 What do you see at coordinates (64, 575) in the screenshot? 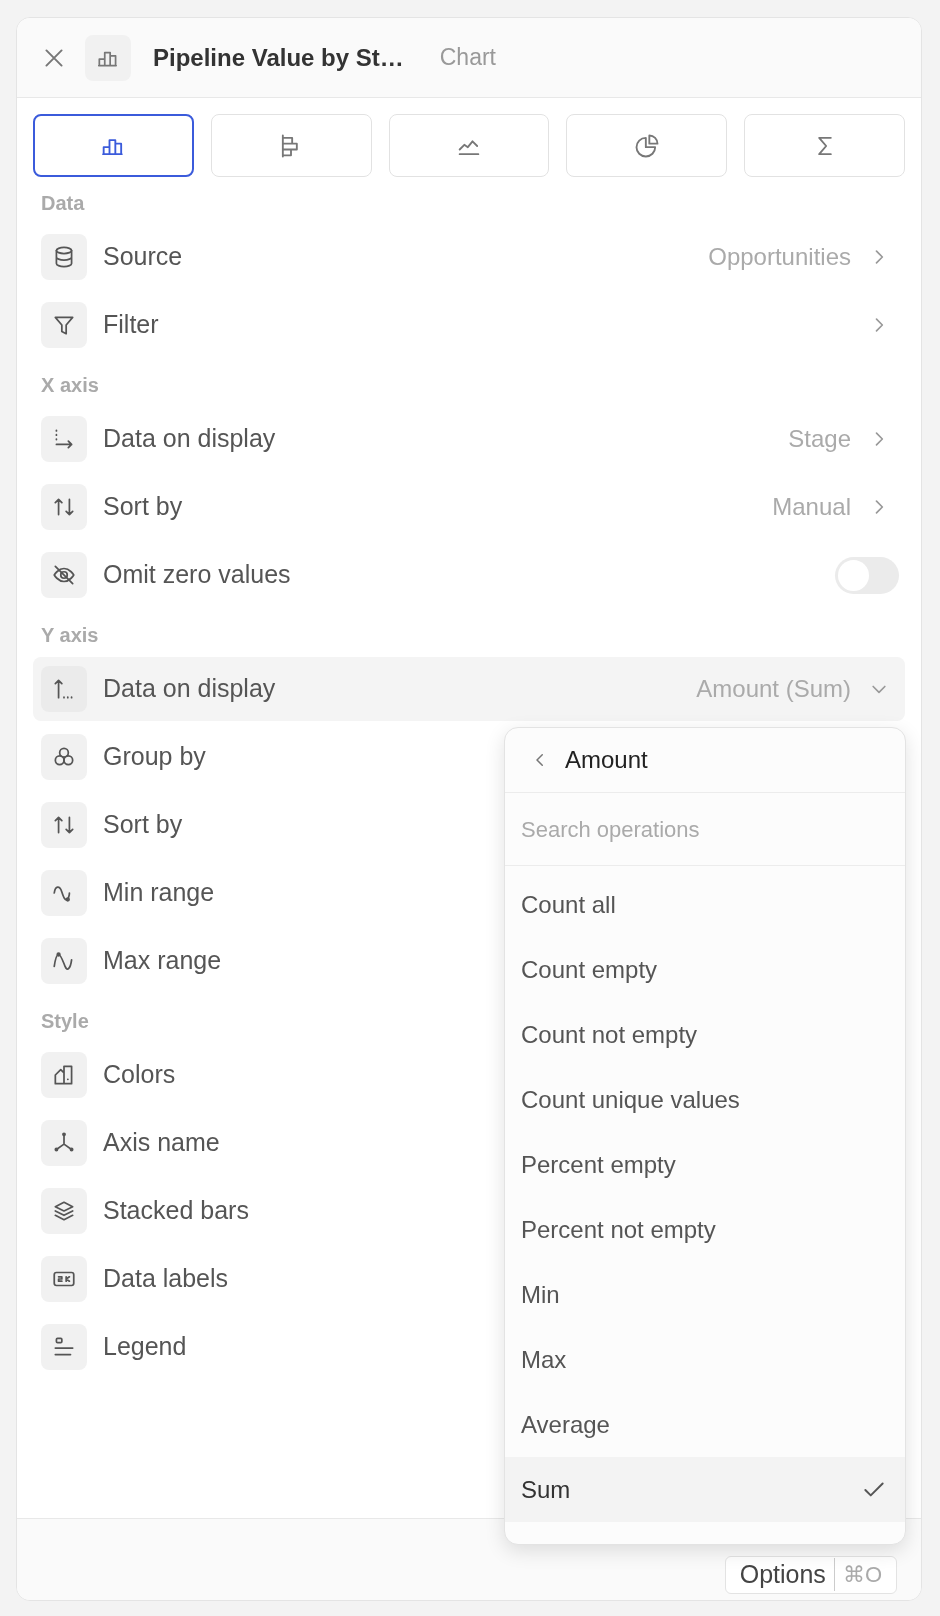
I see `eye-off-icon` at bounding box center [64, 575].